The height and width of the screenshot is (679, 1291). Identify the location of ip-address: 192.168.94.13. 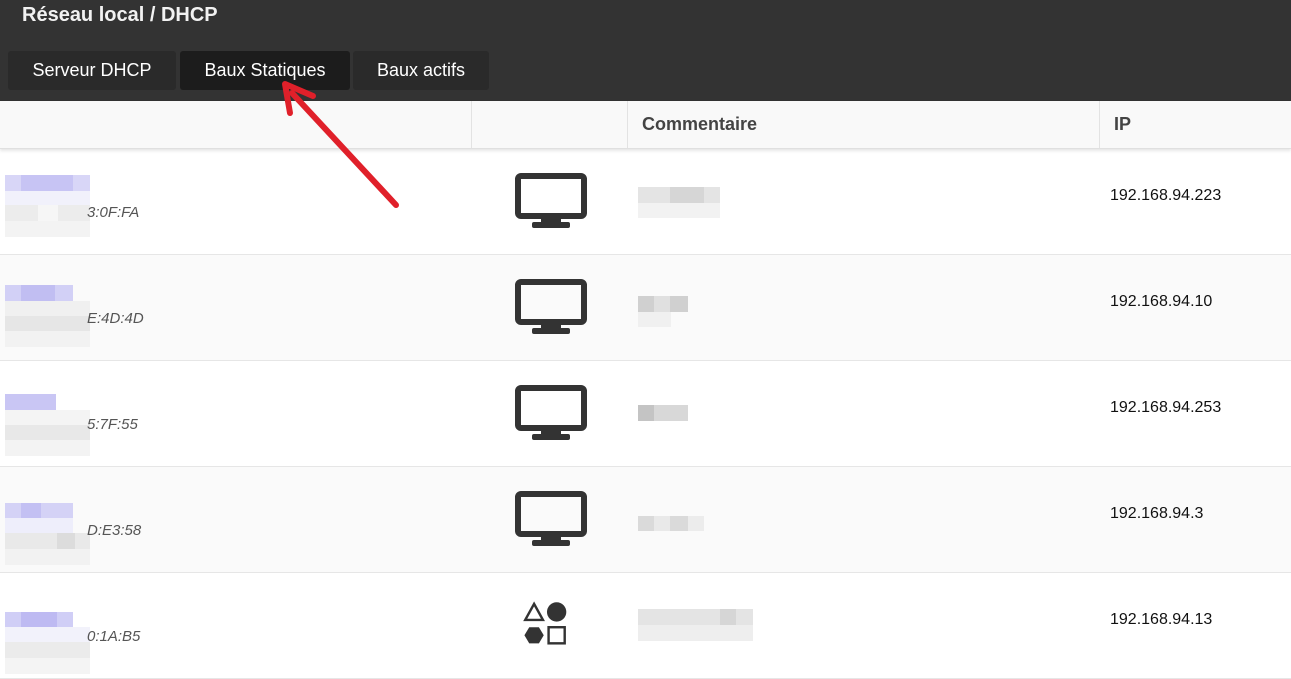
(1161, 619).